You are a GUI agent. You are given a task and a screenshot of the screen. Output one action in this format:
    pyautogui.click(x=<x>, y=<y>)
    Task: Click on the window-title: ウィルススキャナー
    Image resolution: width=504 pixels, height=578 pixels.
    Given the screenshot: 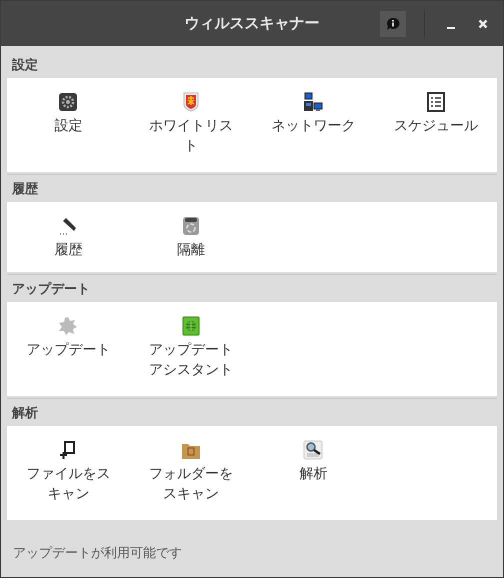 What is the action you would take?
    pyautogui.click(x=252, y=23)
    